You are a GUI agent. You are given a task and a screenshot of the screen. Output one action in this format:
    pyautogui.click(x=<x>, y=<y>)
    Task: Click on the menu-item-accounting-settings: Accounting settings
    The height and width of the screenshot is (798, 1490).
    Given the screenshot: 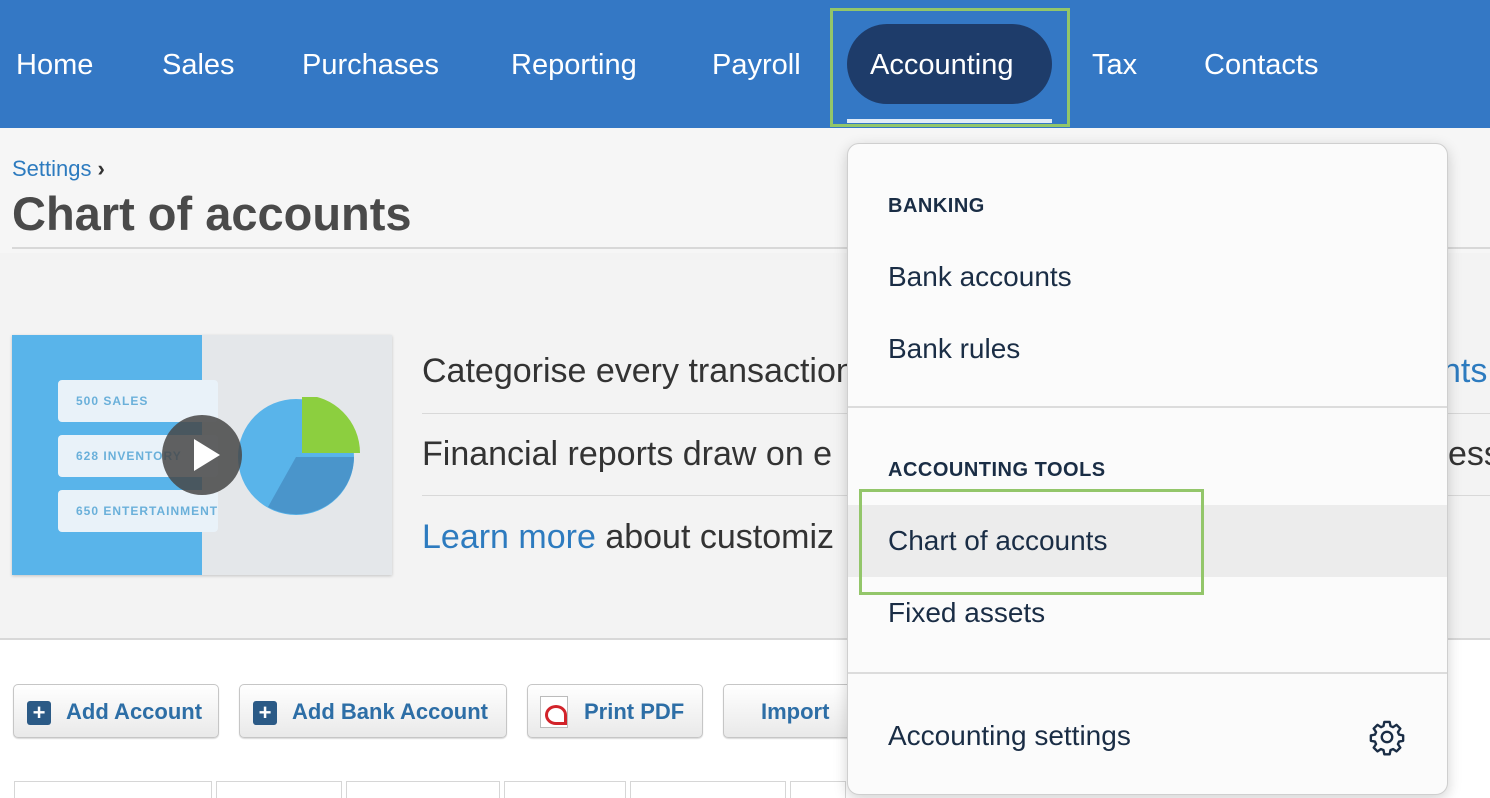 What is the action you would take?
    pyautogui.click(x=1147, y=736)
    